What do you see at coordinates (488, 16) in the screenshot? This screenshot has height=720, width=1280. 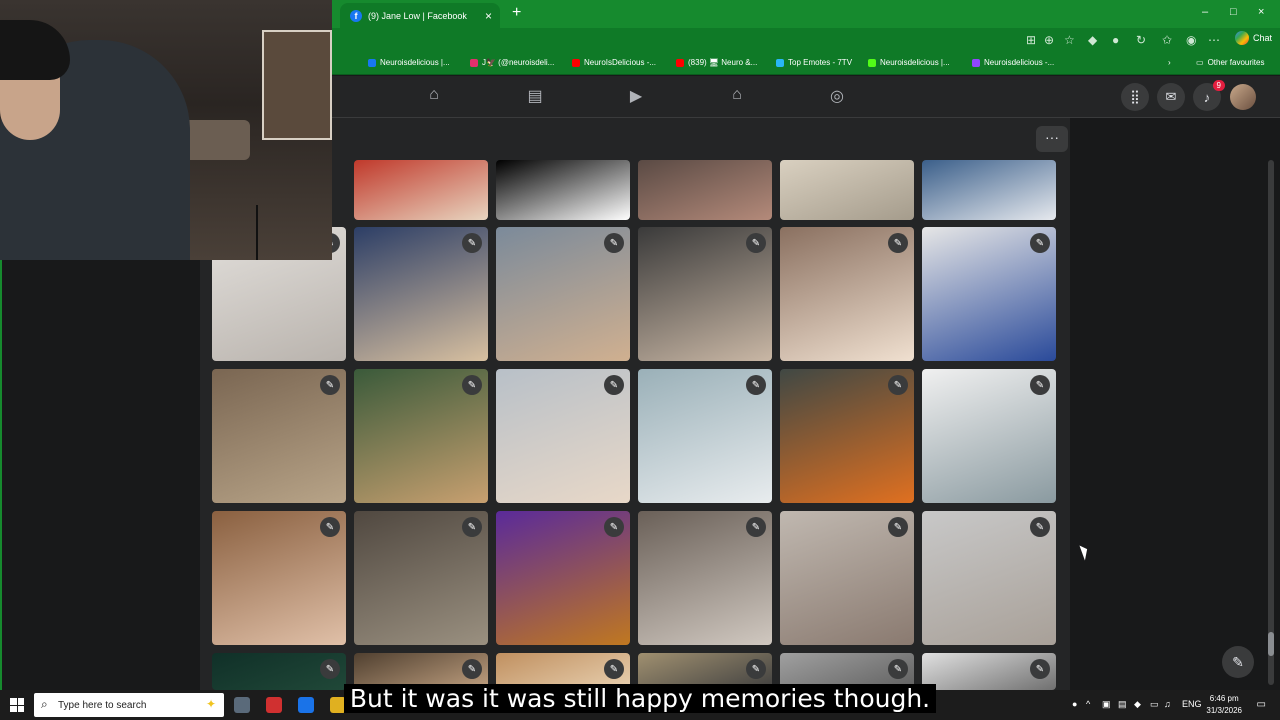 I see `tab-close-icon: ×` at bounding box center [488, 16].